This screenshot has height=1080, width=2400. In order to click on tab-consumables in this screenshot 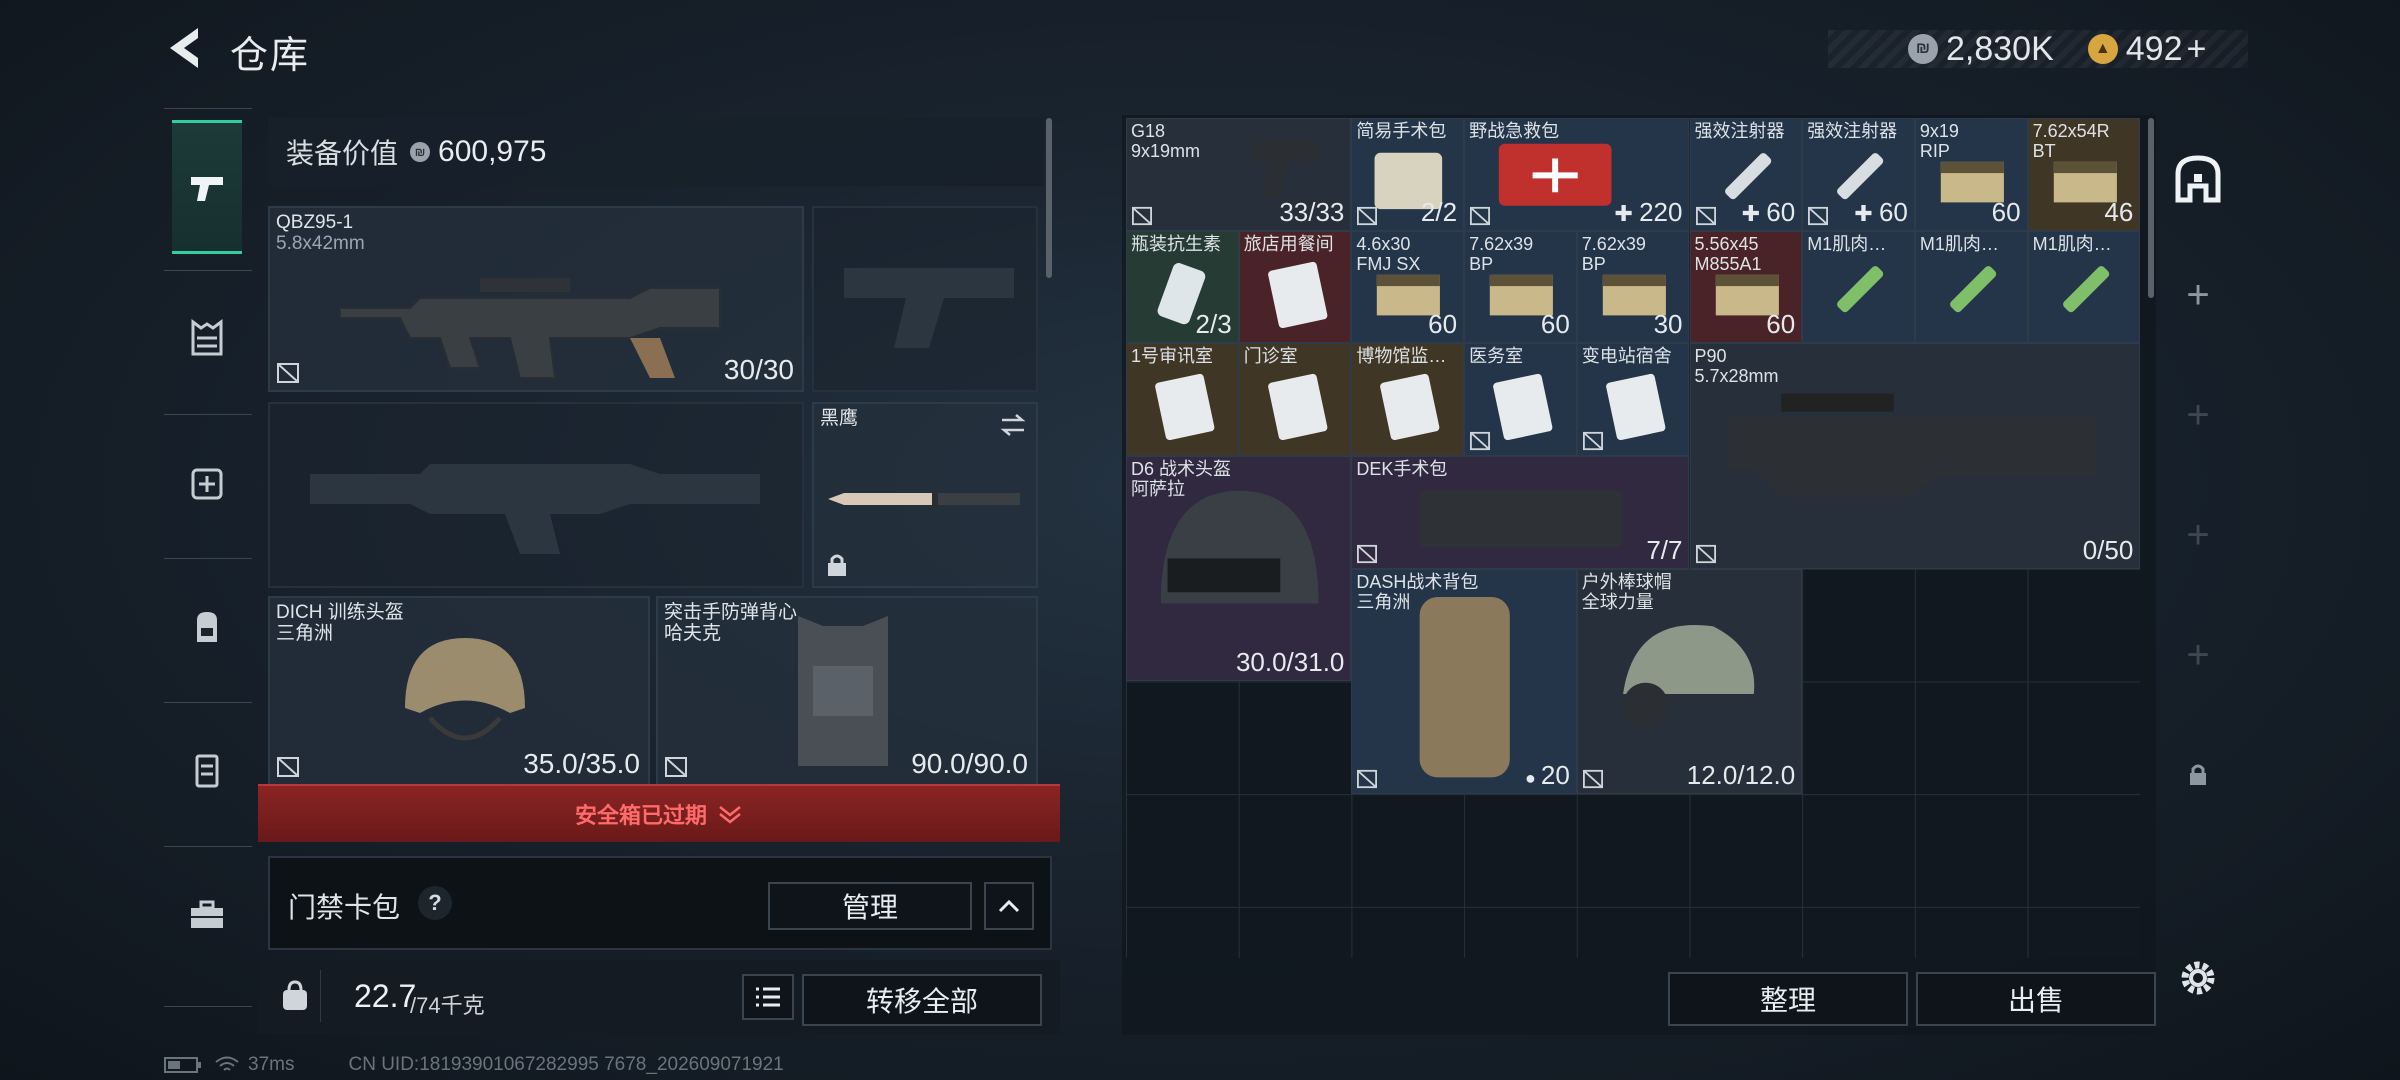, I will do `click(207, 770)`.